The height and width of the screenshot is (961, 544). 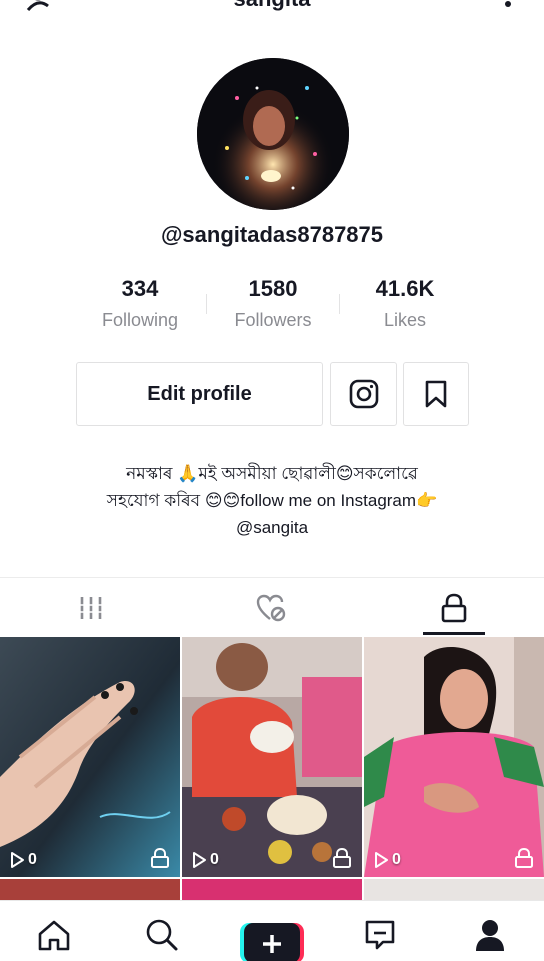 I want to click on profile-icon, so click(x=490, y=935).